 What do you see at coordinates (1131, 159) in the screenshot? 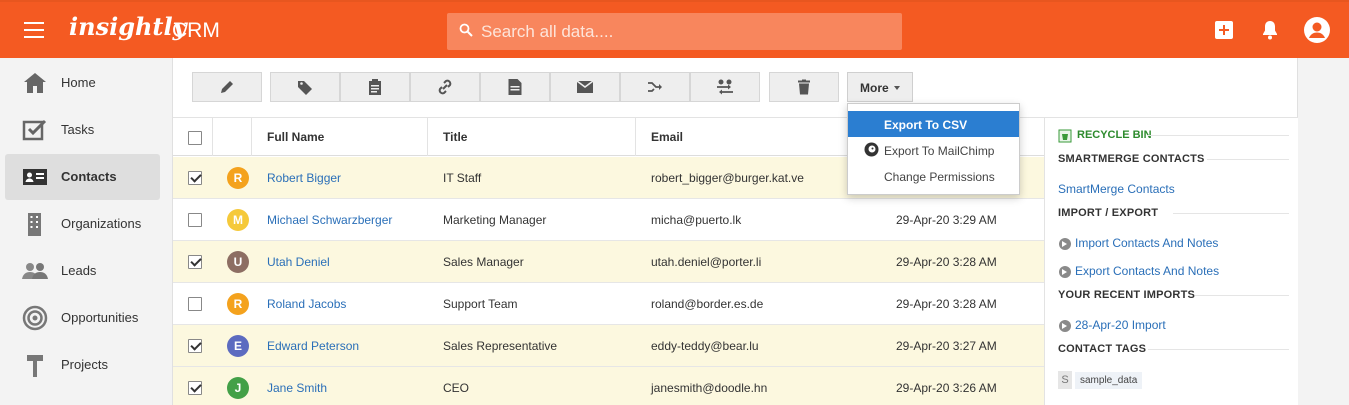
I see `smartmerge-heading: SMARTMERGE CONTACTS` at bounding box center [1131, 159].